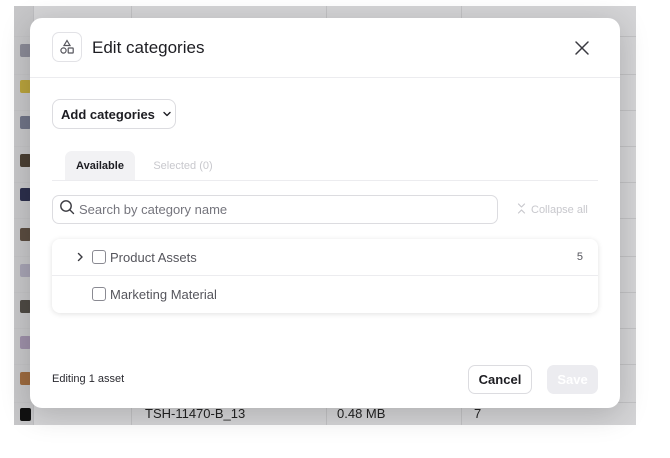  What do you see at coordinates (325, 257) in the screenshot?
I see `category-row: Product Assets 5` at bounding box center [325, 257].